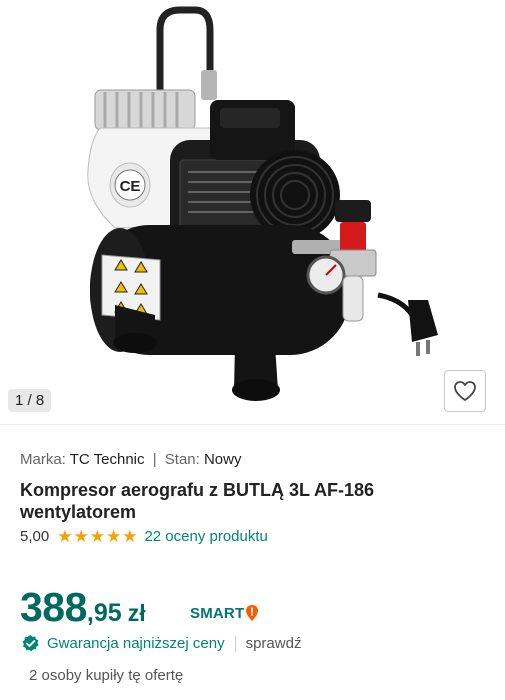  I want to click on price-decimal: ,95, so click(104, 613).